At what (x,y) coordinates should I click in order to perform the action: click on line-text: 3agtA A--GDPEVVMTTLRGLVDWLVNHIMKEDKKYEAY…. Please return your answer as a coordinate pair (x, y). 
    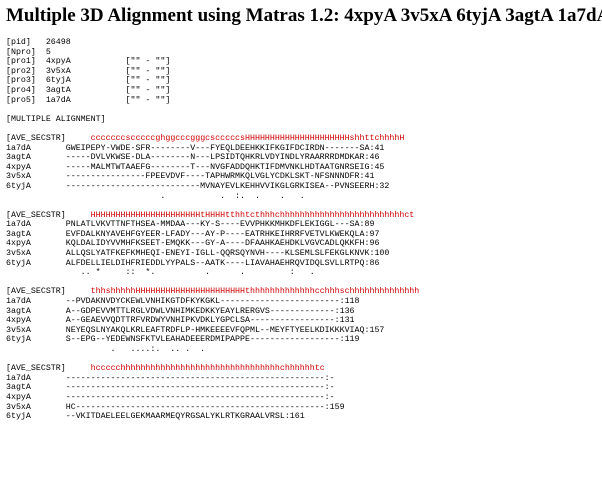
    Looking at the image, I should click on (180, 311).